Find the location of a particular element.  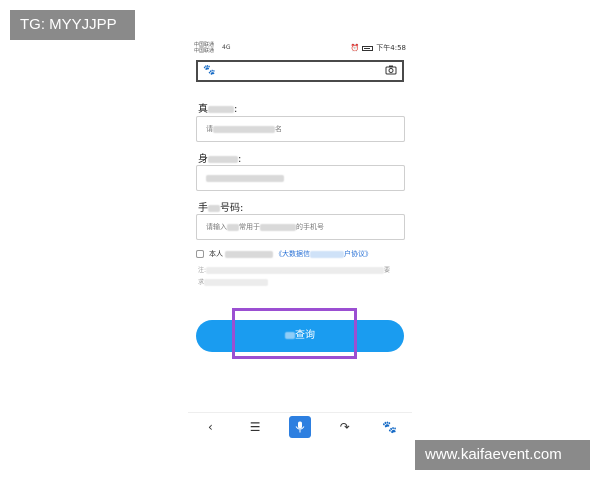

phone-input: 请输入 常用于 的手机号 is located at coordinates (300, 227).